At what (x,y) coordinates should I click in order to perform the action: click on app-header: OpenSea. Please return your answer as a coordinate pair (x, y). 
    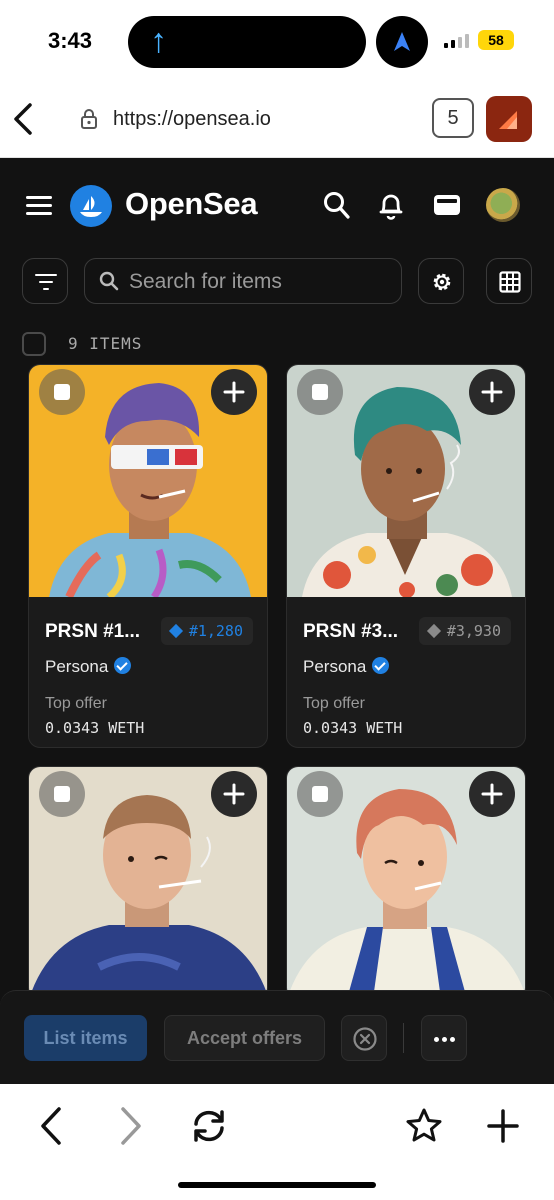
    Looking at the image, I should click on (277, 206).